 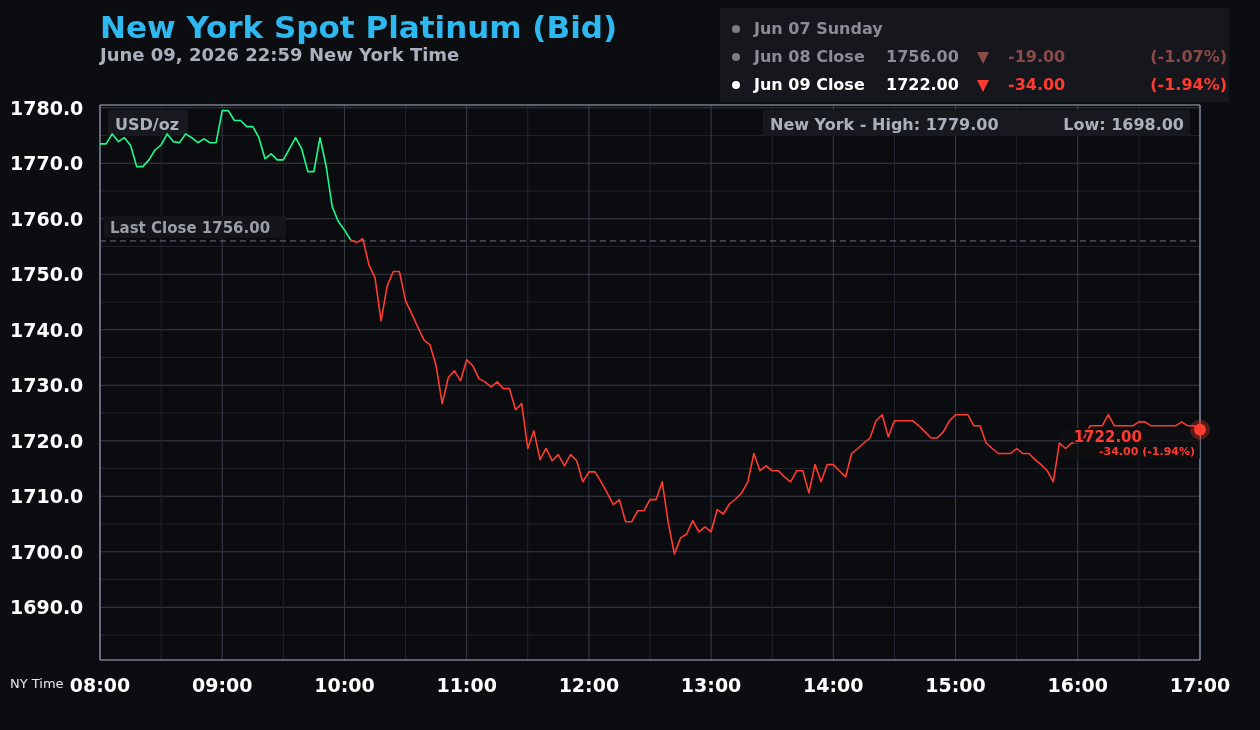 What do you see at coordinates (47, 385) in the screenshot?
I see `y-axis-label: 1730.0` at bounding box center [47, 385].